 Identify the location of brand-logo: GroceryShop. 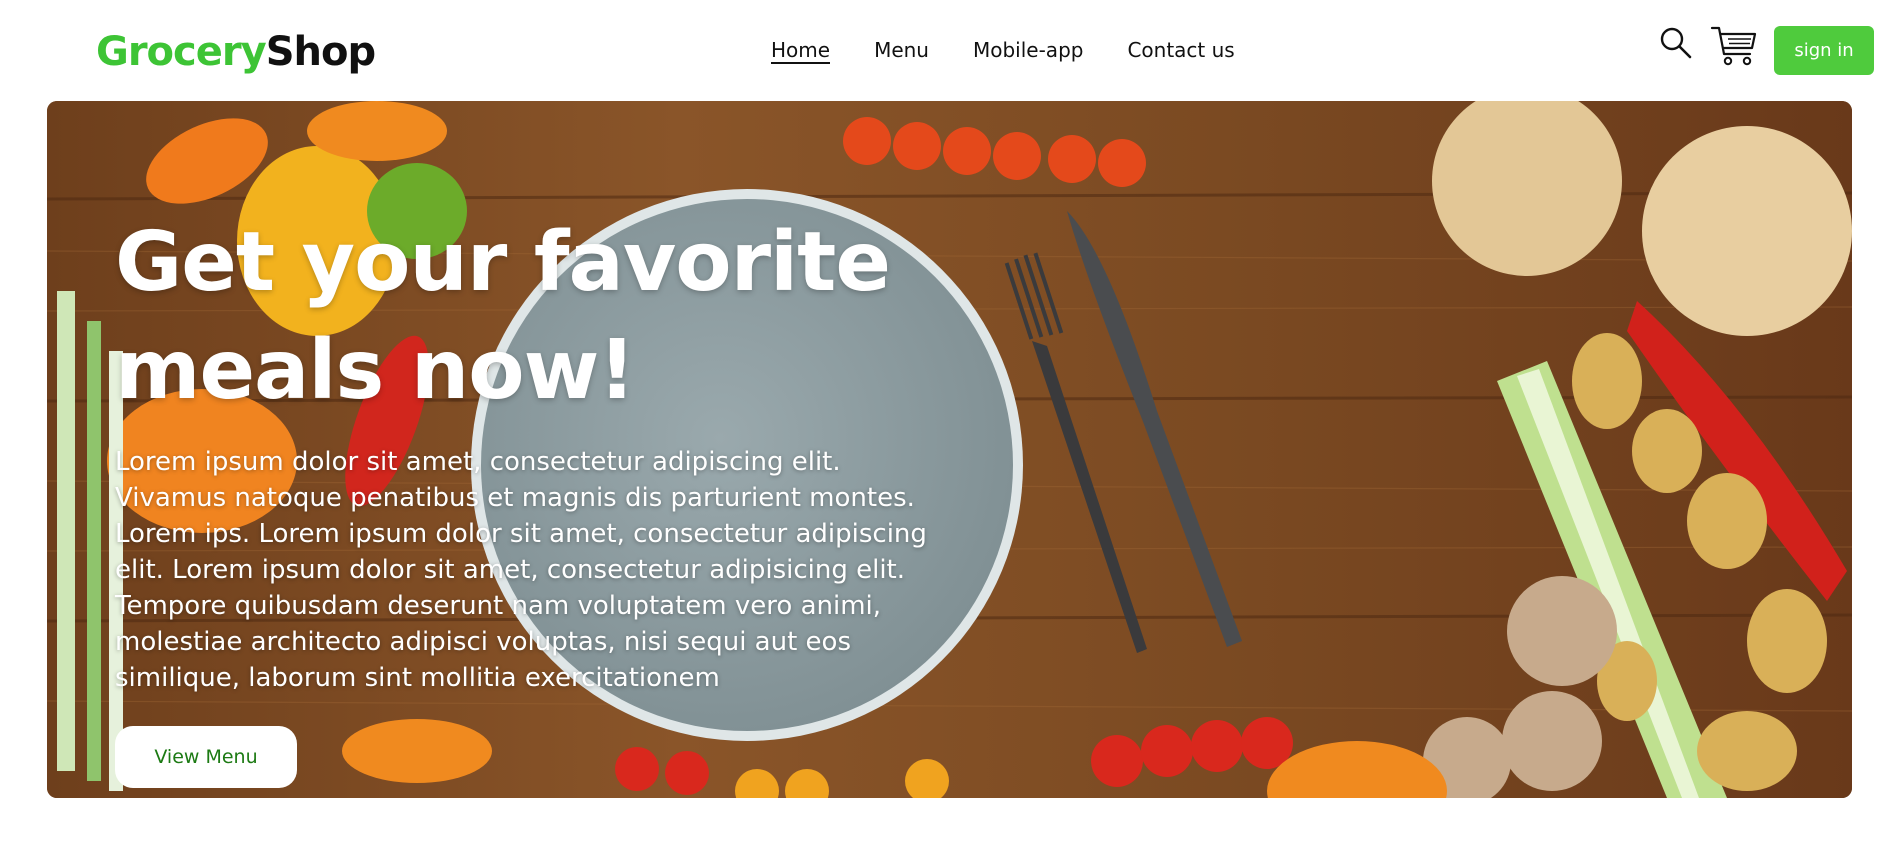
(236, 52).